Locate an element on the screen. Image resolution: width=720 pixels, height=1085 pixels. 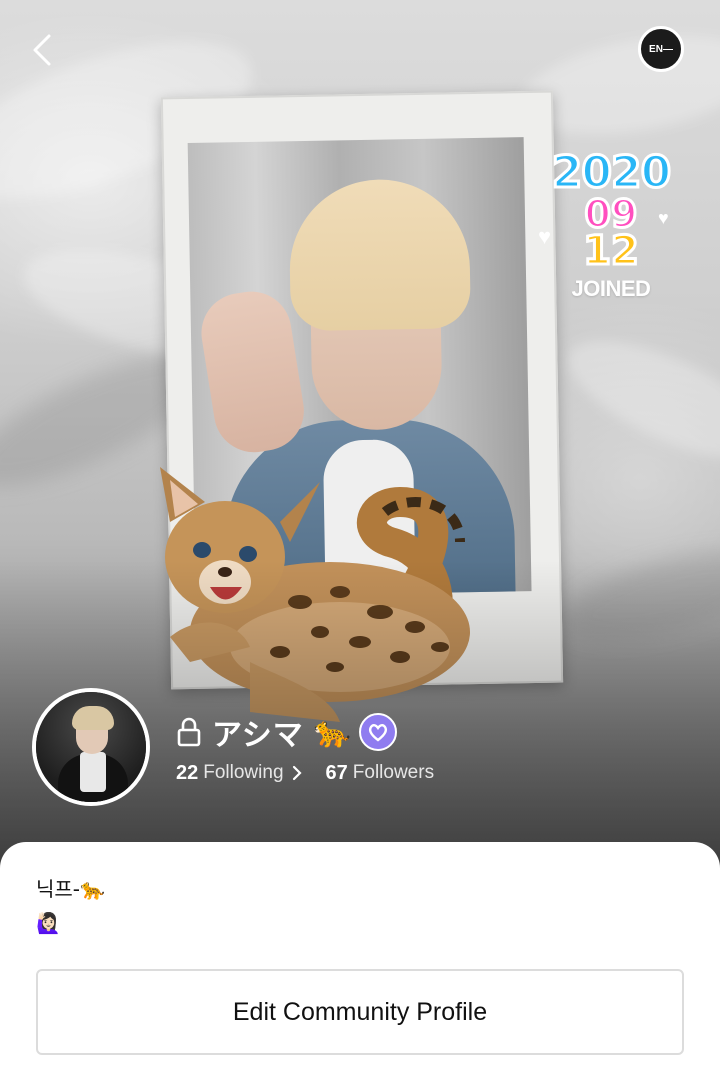
profile-name-row: アシマ 🐆 is located at coordinates (287, 732).